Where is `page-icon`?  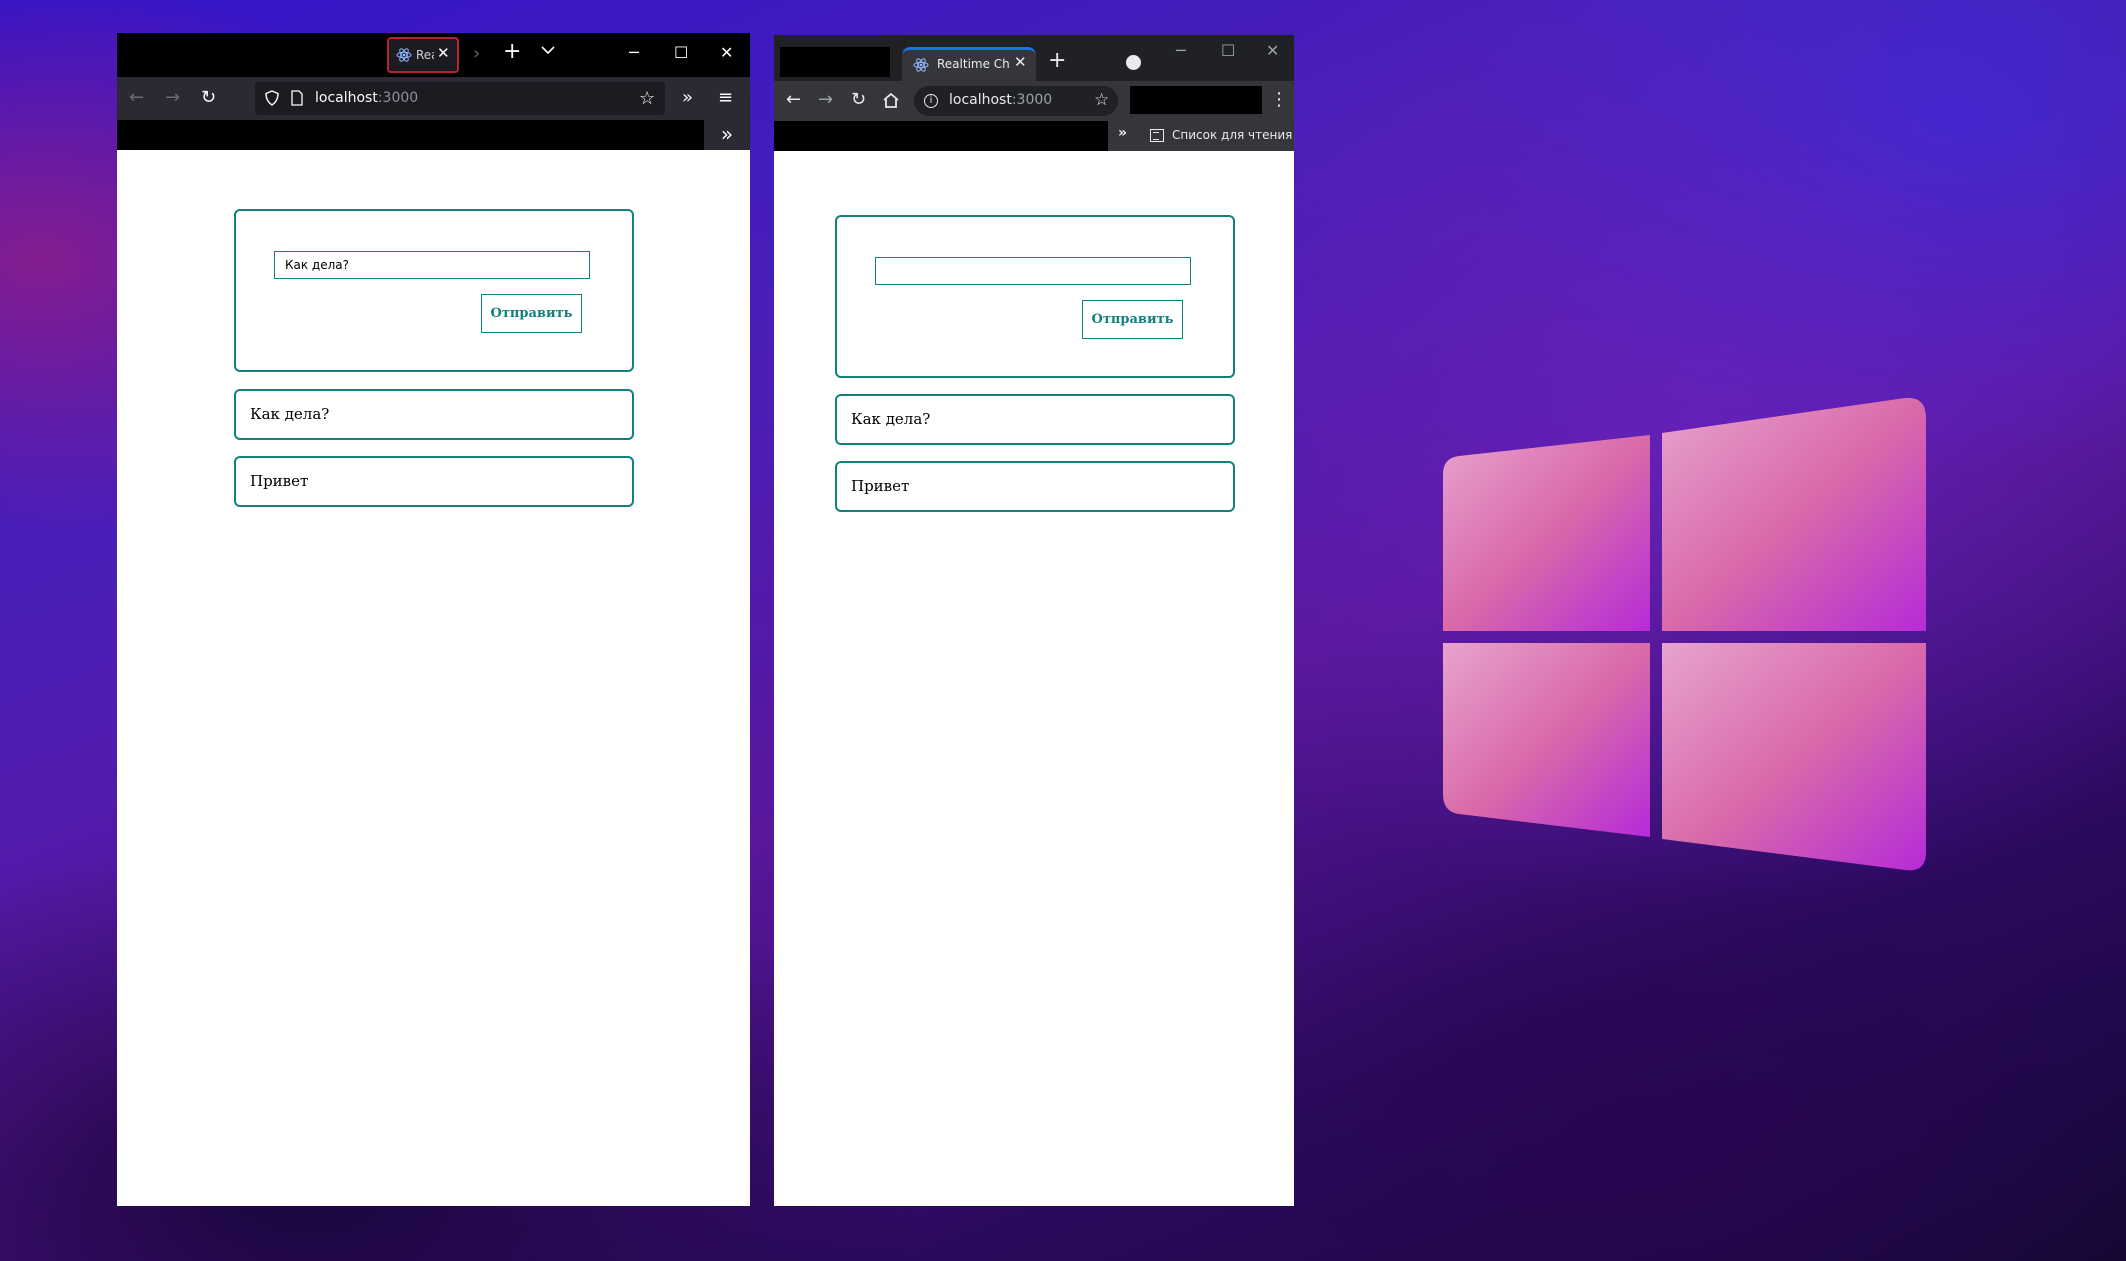
page-icon is located at coordinates (297, 98).